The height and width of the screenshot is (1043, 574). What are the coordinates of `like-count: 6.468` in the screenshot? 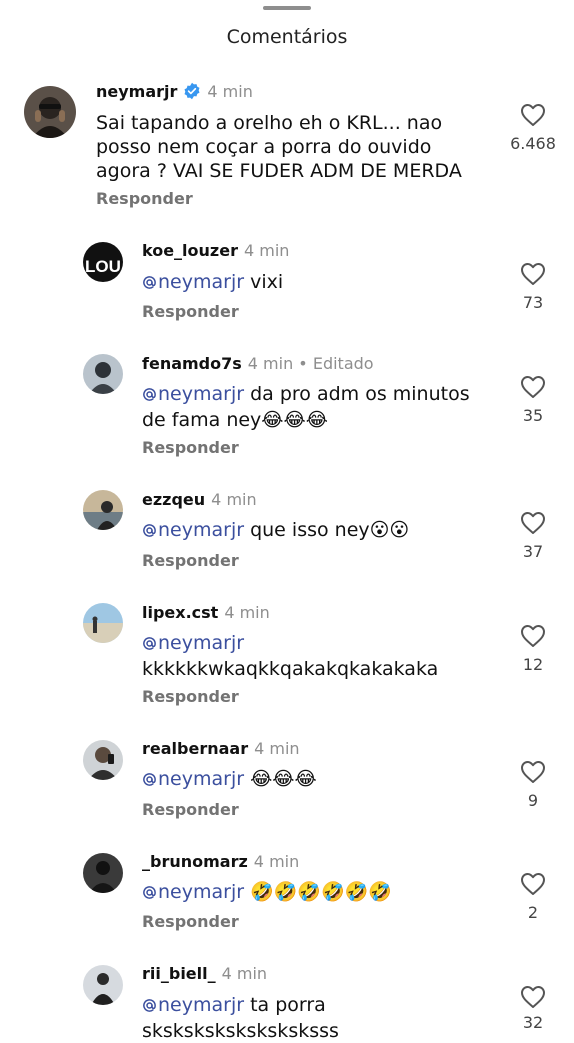 It's located at (533, 143).